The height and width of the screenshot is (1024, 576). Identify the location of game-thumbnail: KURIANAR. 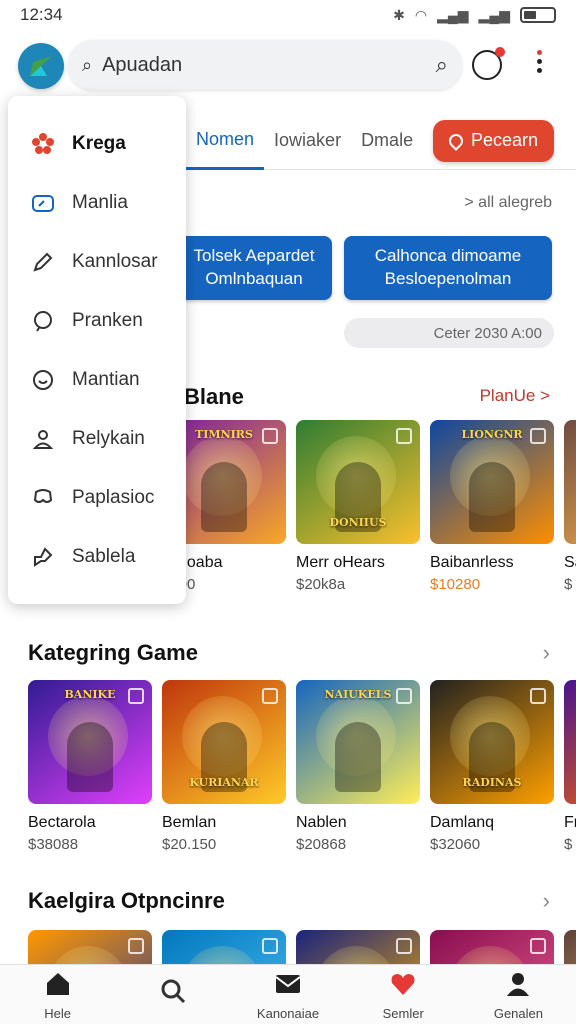
(224, 742).